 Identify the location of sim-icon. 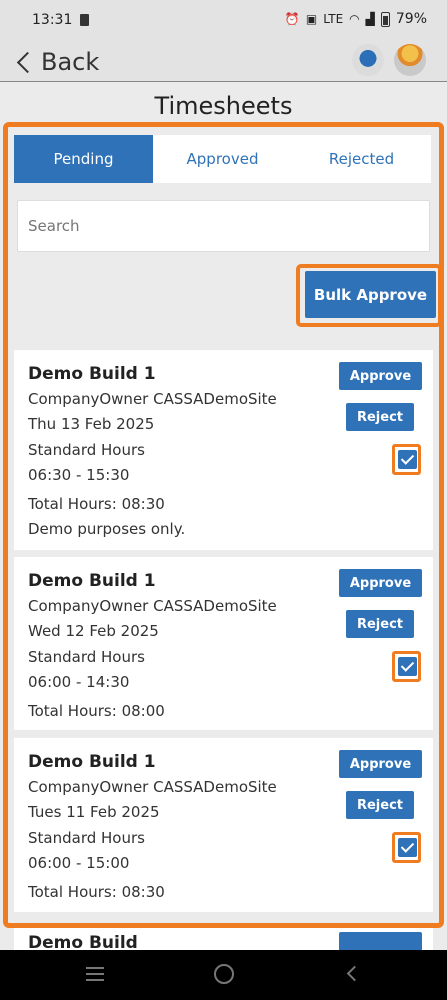
(84, 20).